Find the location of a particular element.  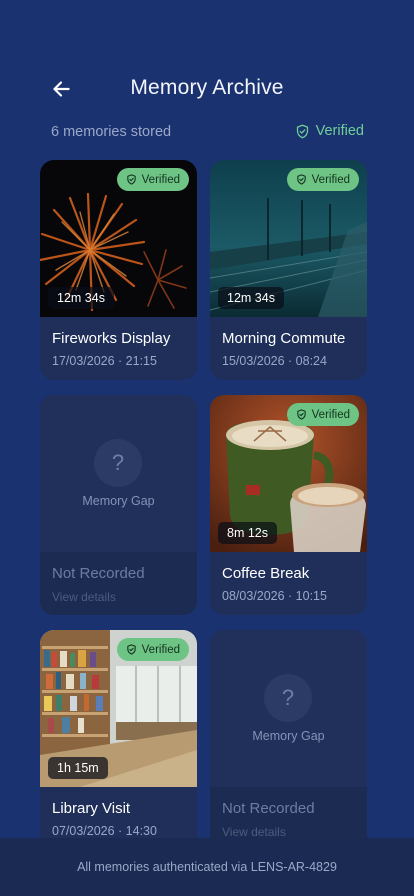

header: Memory Archive is located at coordinates (207, 89).